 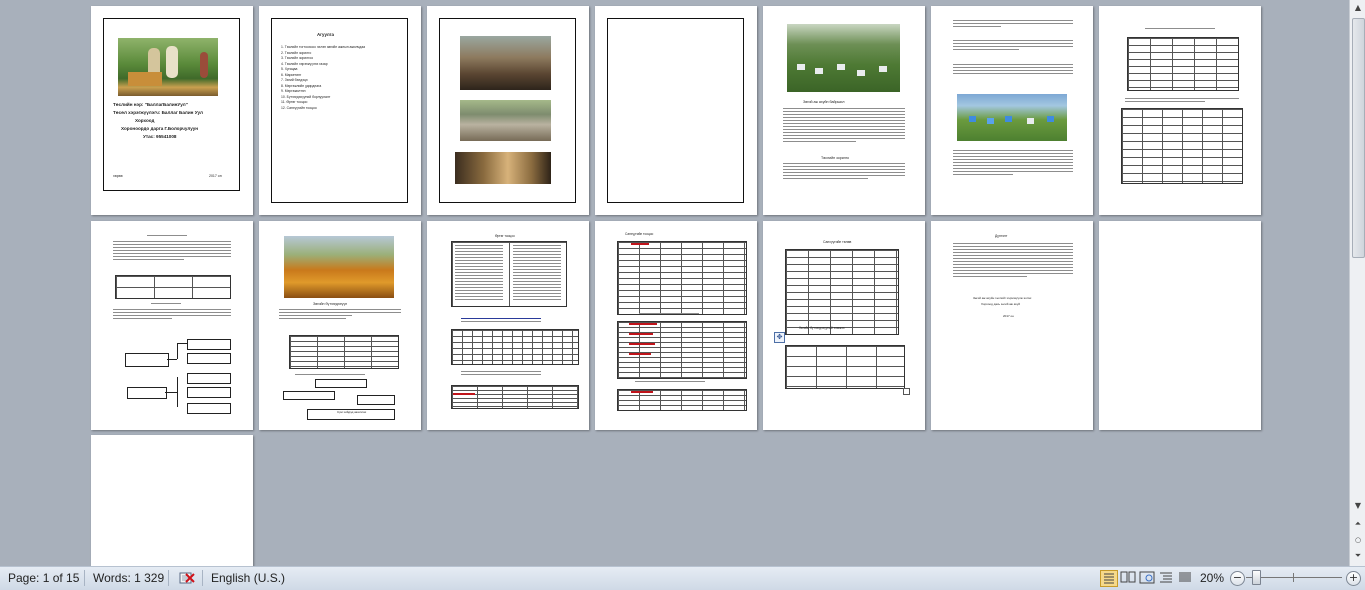 I want to click on page13-heading: Дүгнэлт, so click(x=1001, y=236).